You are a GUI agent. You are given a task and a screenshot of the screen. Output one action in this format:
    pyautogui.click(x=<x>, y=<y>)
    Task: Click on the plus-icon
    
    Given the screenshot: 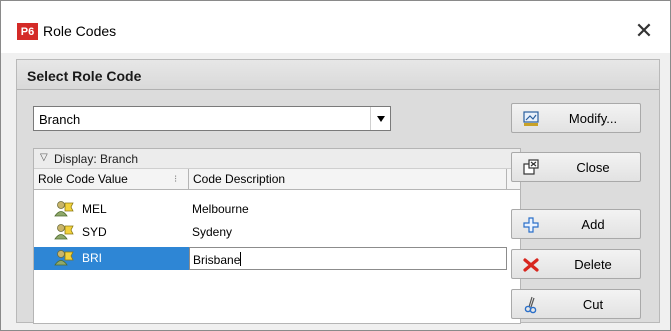 What is the action you would take?
    pyautogui.click(x=531, y=225)
    